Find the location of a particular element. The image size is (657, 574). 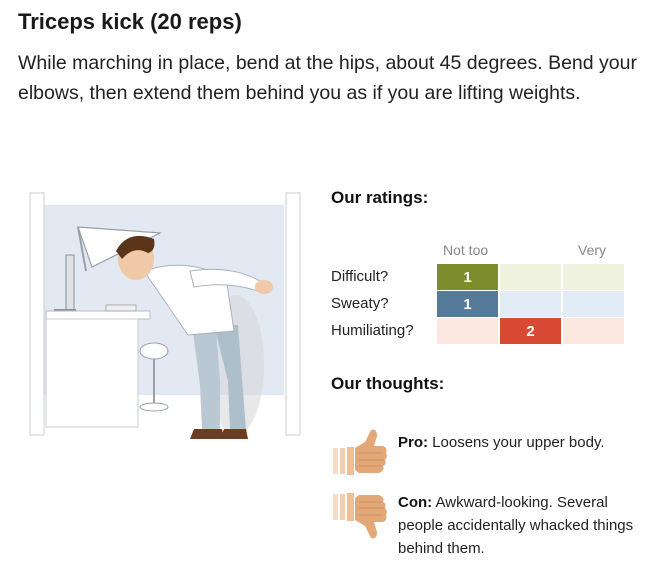

thumbs-down-icon is located at coordinates (360, 516).